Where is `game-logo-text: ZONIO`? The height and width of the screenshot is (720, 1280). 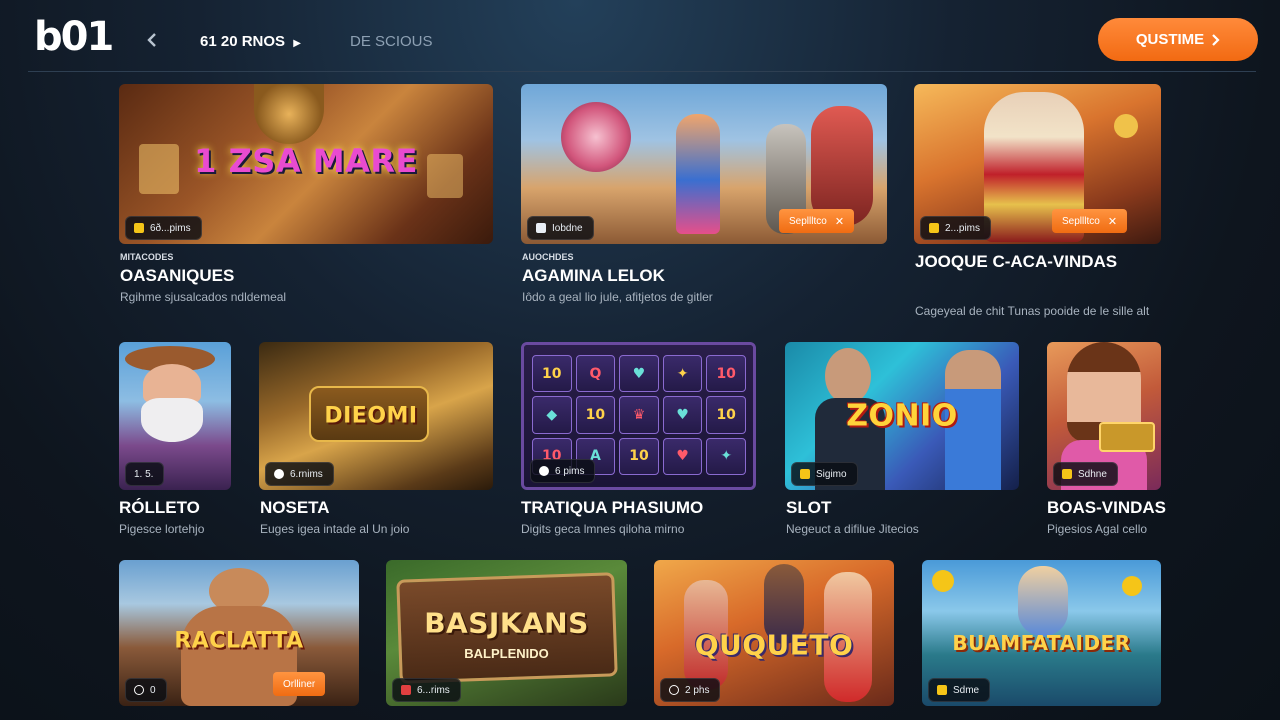
game-logo-text: ZONIO is located at coordinates (902, 416).